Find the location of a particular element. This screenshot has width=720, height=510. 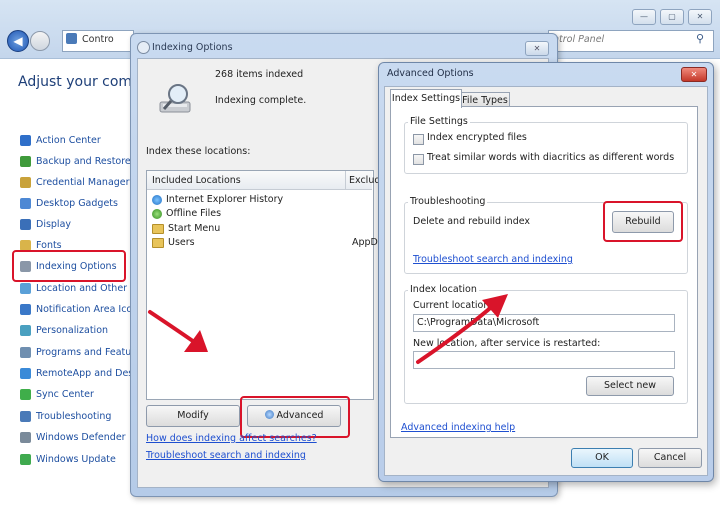

annotation-arrows is located at coordinates (328, 329).